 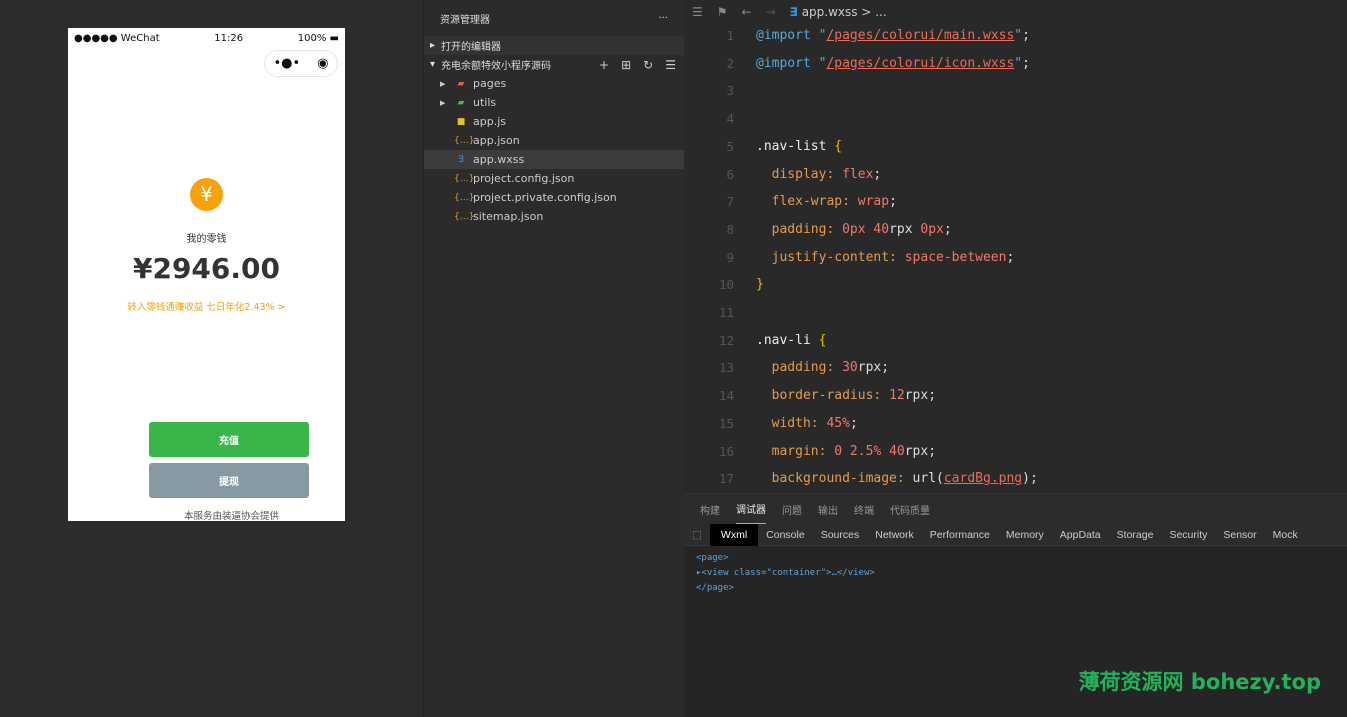 I want to click on line-number: 10, so click(x=726, y=285).